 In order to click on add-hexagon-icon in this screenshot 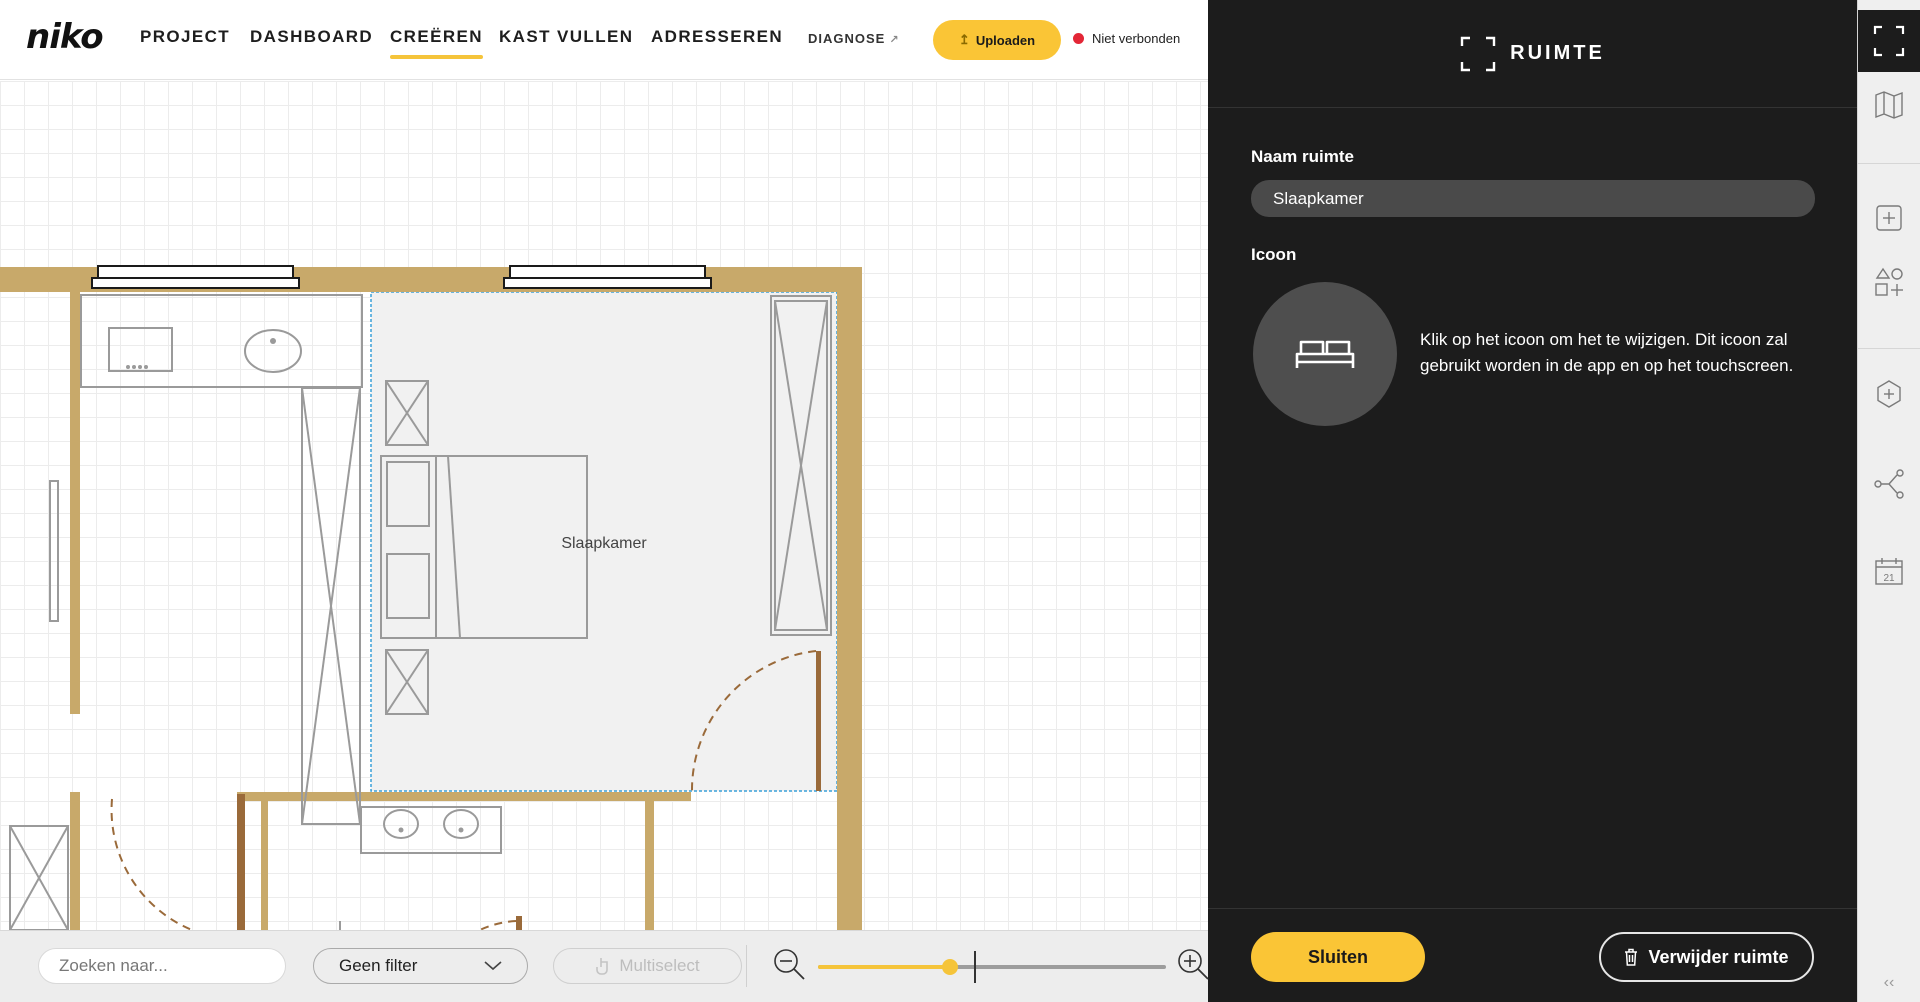, I will do `click(1889, 394)`.